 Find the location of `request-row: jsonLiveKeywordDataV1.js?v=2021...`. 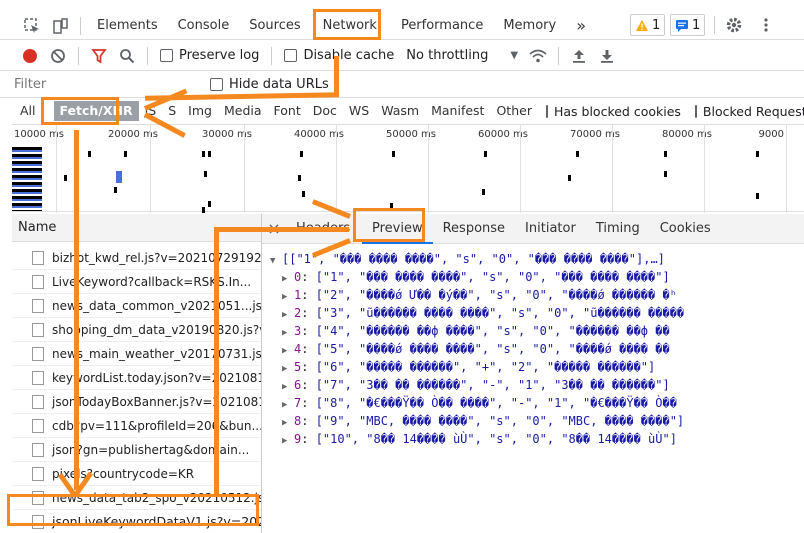

request-row: jsonLiveKeywordDataV1.js?v=2021... is located at coordinates (136, 521).